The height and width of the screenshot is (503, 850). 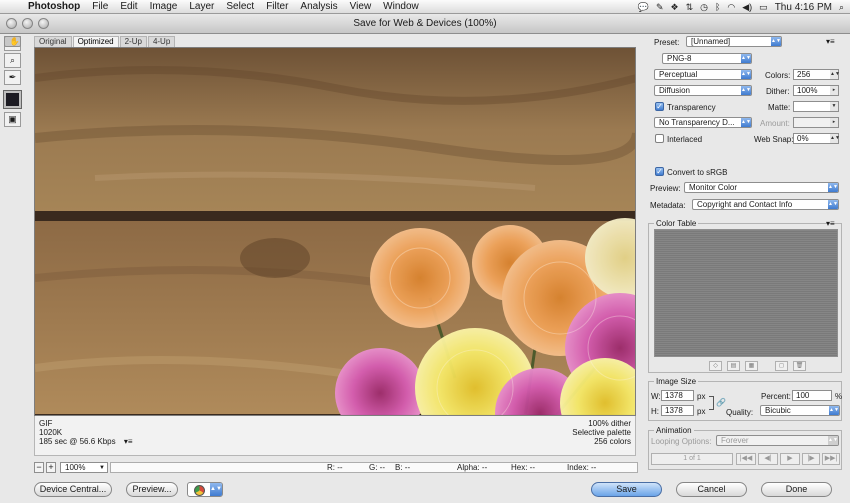 What do you see at coordinates (161, 41) in the screenshot?
I see `tab-4-up: 4-Up` at bounding box center [161, 41].